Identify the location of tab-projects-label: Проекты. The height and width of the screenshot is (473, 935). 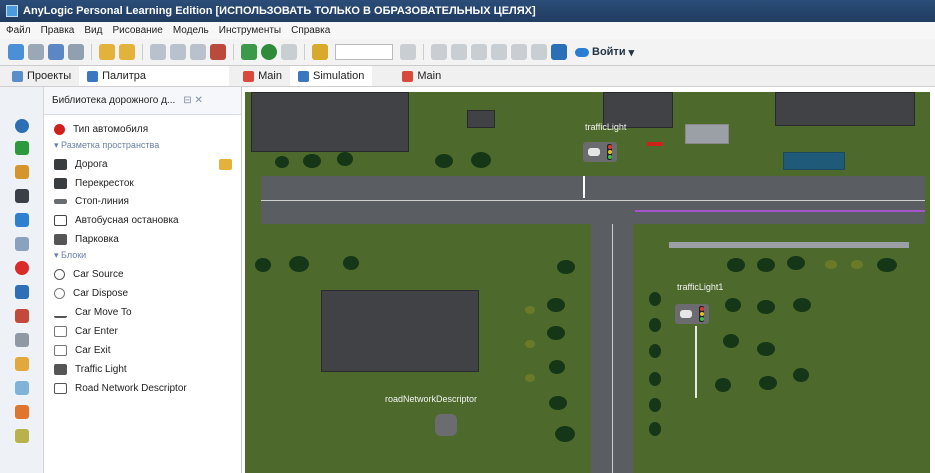
(49, 76).